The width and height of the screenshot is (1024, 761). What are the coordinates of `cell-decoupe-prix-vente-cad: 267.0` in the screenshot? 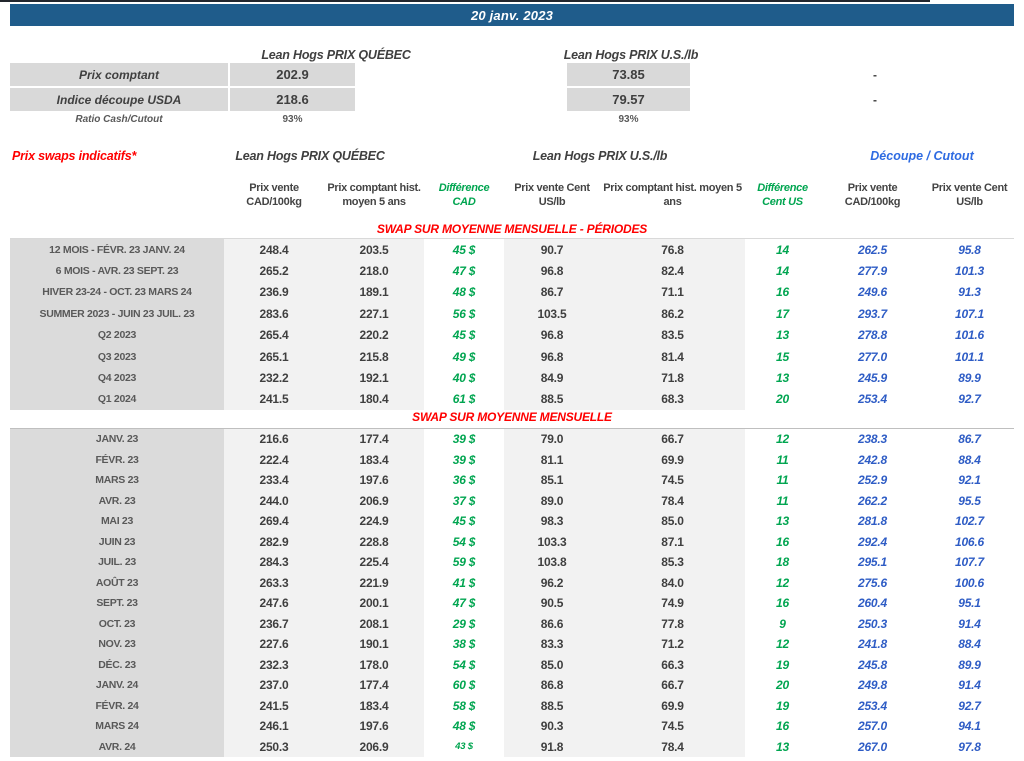 It's located at (872, 746).